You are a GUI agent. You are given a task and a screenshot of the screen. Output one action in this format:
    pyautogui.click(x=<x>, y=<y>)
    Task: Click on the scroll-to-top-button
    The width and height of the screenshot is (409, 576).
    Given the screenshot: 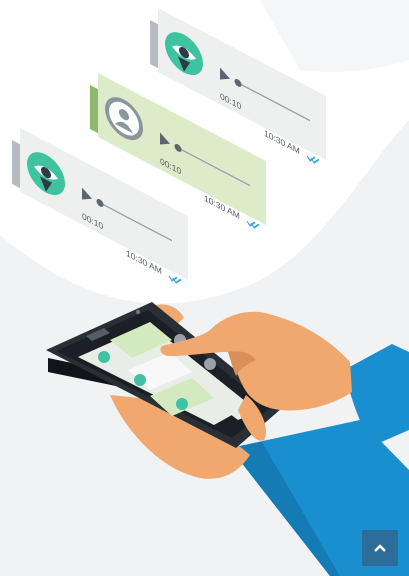 What is the action you would take?
    pyautogui.click(x=380, y=548)
    